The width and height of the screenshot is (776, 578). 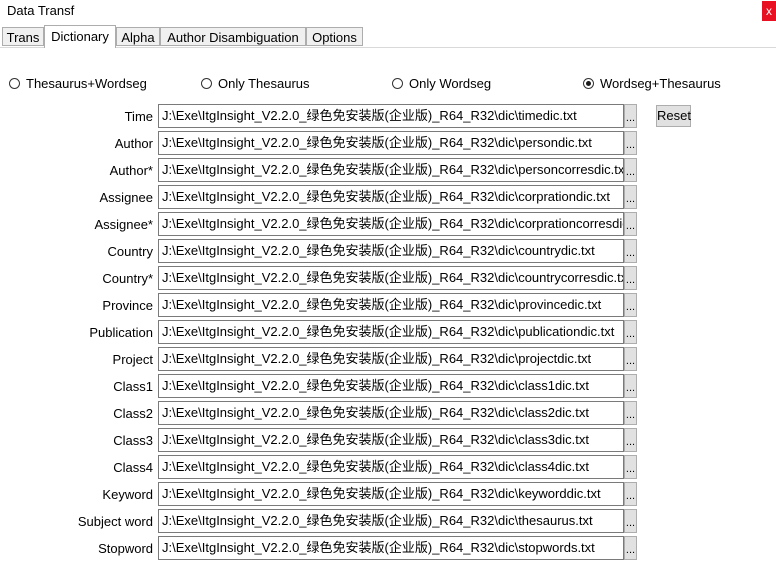 What do you see at coordinates (130, 251) in the screenshot?
I see `dictionary-label: Country` at bounding box center [130, 251].